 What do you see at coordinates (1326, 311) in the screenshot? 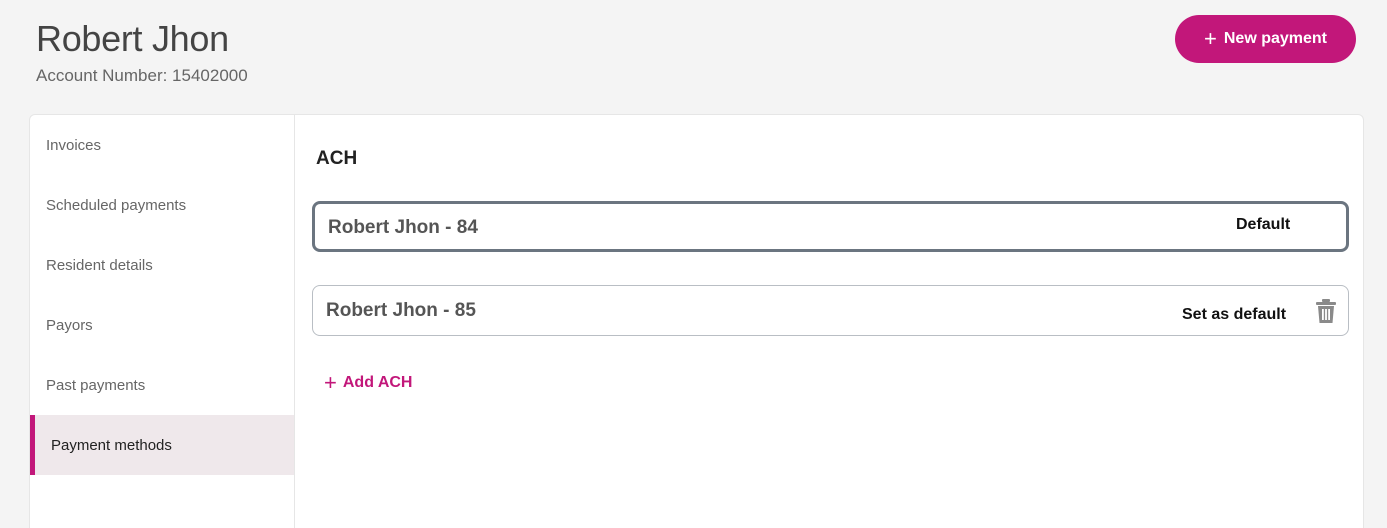
I see `trash-icon` at bounding box center [1326, 311].